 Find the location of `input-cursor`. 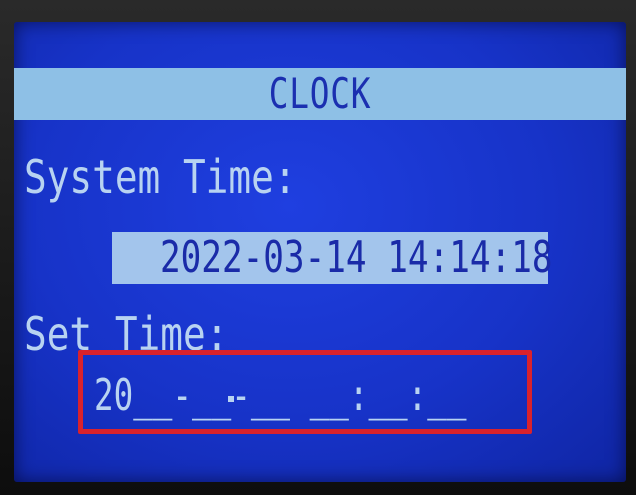

input-cursor is located at coordinates (231, 399).